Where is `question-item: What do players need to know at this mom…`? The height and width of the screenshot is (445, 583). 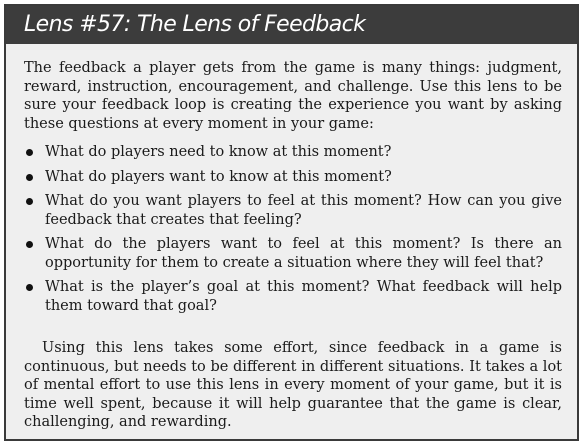
question-item: What do players need to know at this mom… is located at coordinates (293, 152).